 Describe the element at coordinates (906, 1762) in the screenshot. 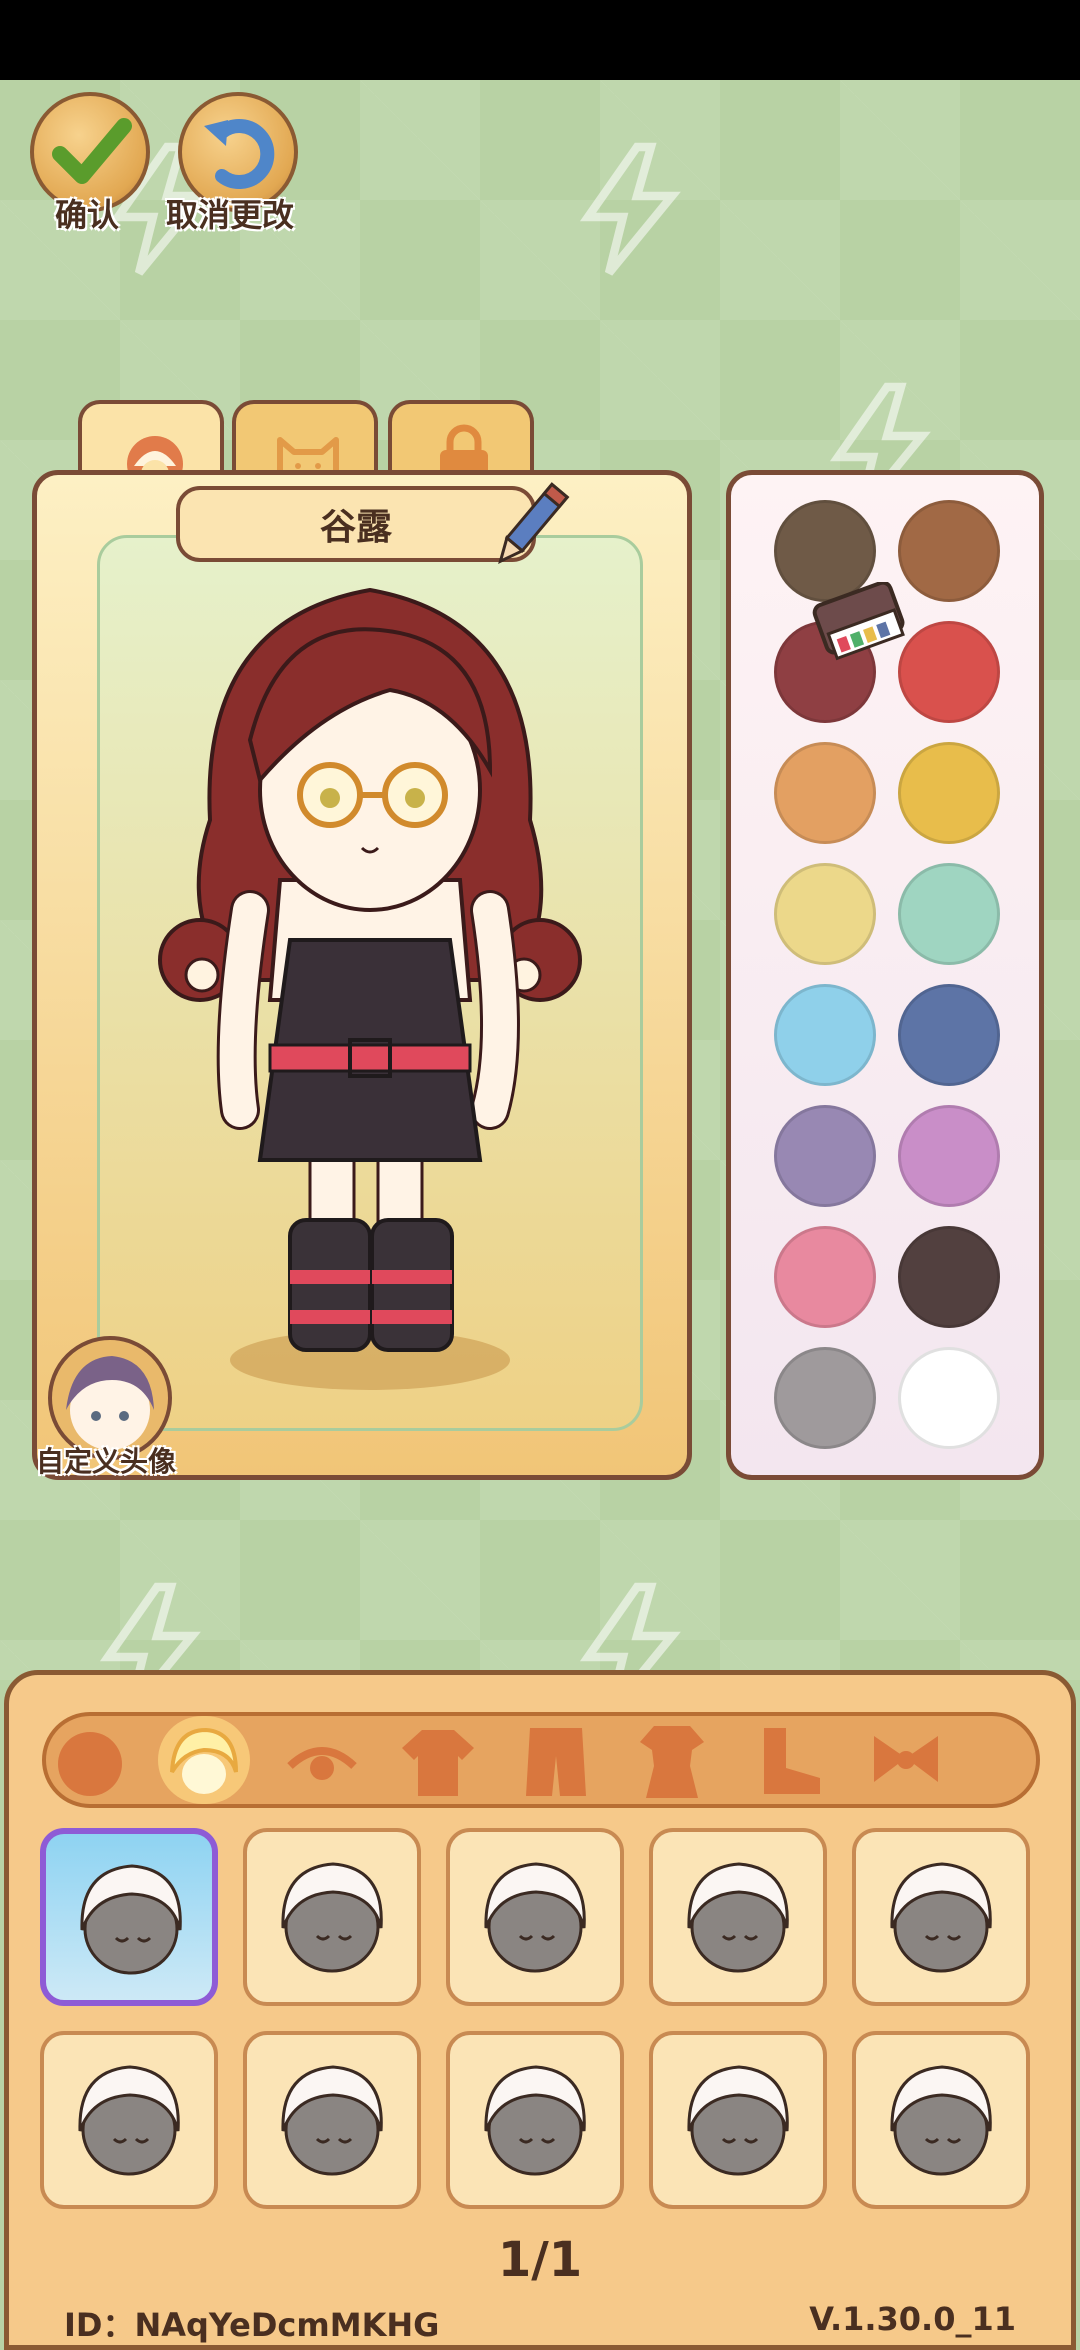

I see `bow-icon` at that location.